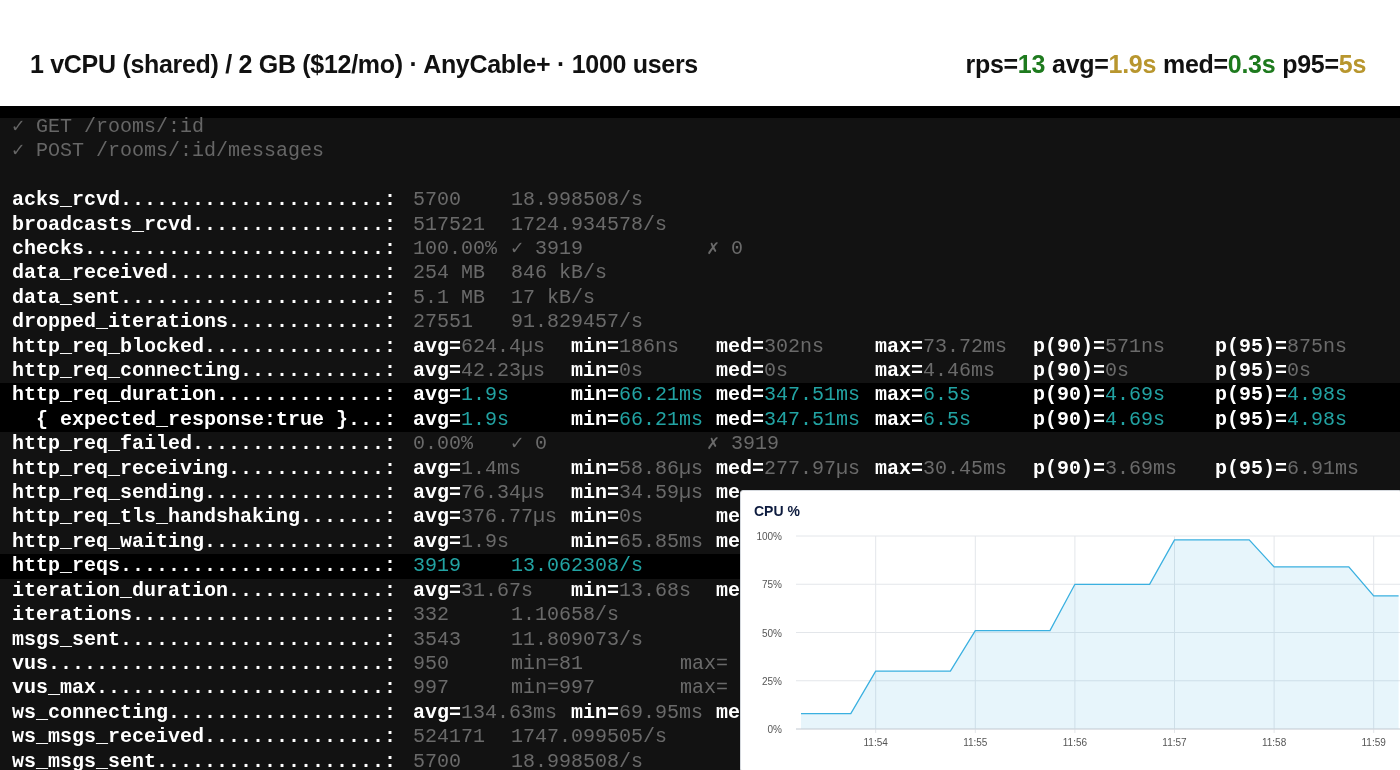  Describe the element at coordinates (704, 663) in the screenshot. I see `metric-value: max=` at that location.